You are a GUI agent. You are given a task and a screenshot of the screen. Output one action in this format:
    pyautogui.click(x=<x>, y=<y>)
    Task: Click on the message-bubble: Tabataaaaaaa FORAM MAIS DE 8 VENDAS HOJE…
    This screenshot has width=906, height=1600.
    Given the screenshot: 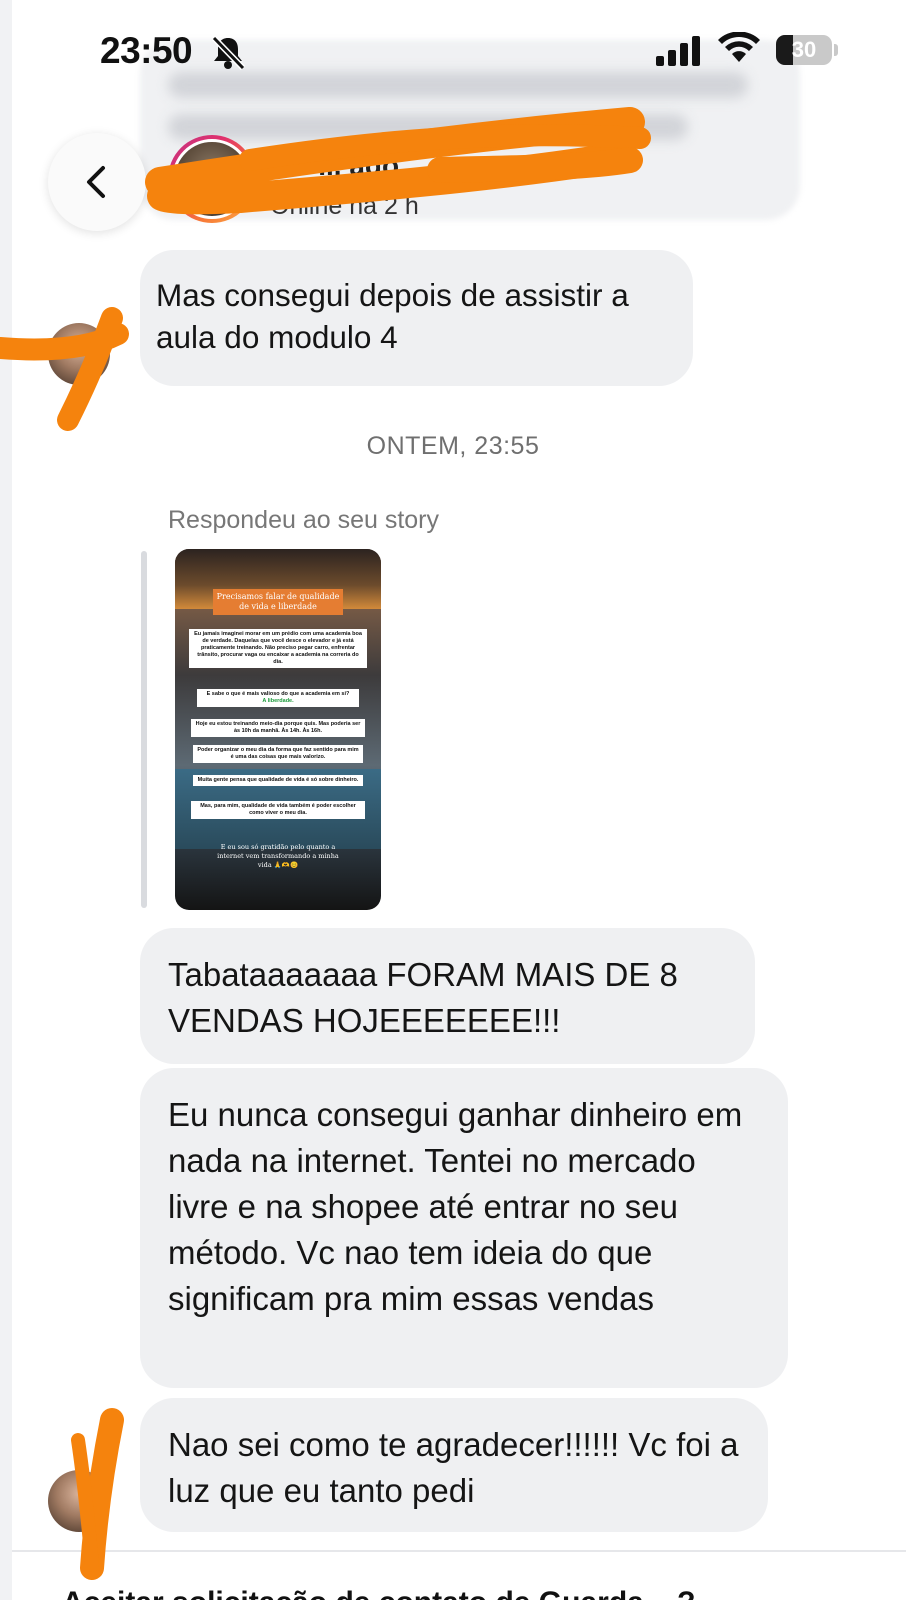 What is the action you would take?
    pyautogui.click(x=447, y=996)
    